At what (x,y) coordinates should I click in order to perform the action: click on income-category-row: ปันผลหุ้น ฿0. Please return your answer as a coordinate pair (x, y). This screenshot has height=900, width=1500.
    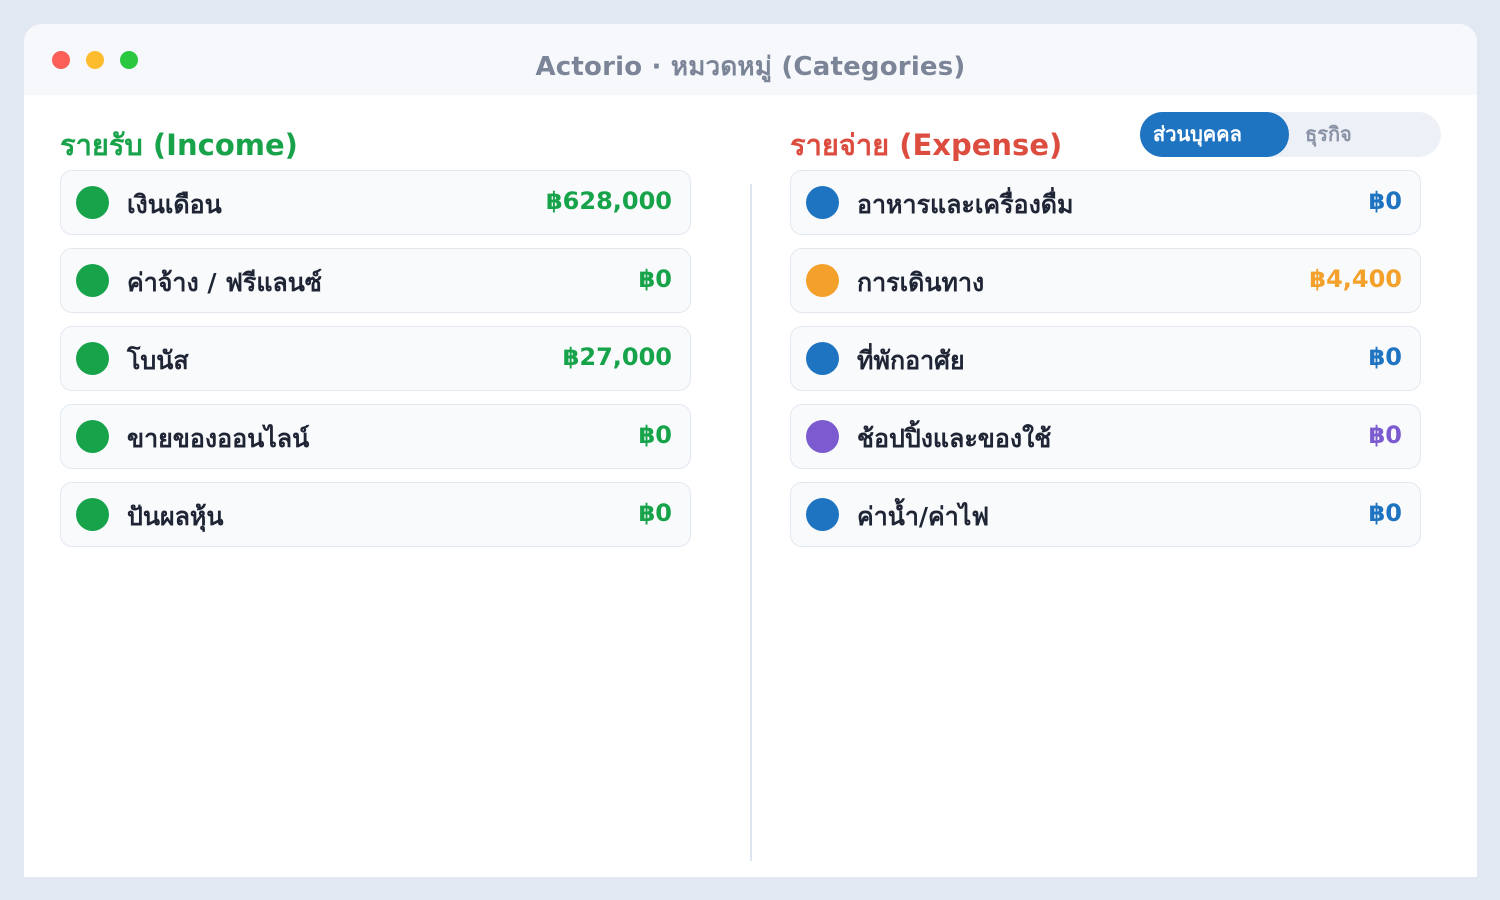
    Looking at the image, I should click on (375, 514).